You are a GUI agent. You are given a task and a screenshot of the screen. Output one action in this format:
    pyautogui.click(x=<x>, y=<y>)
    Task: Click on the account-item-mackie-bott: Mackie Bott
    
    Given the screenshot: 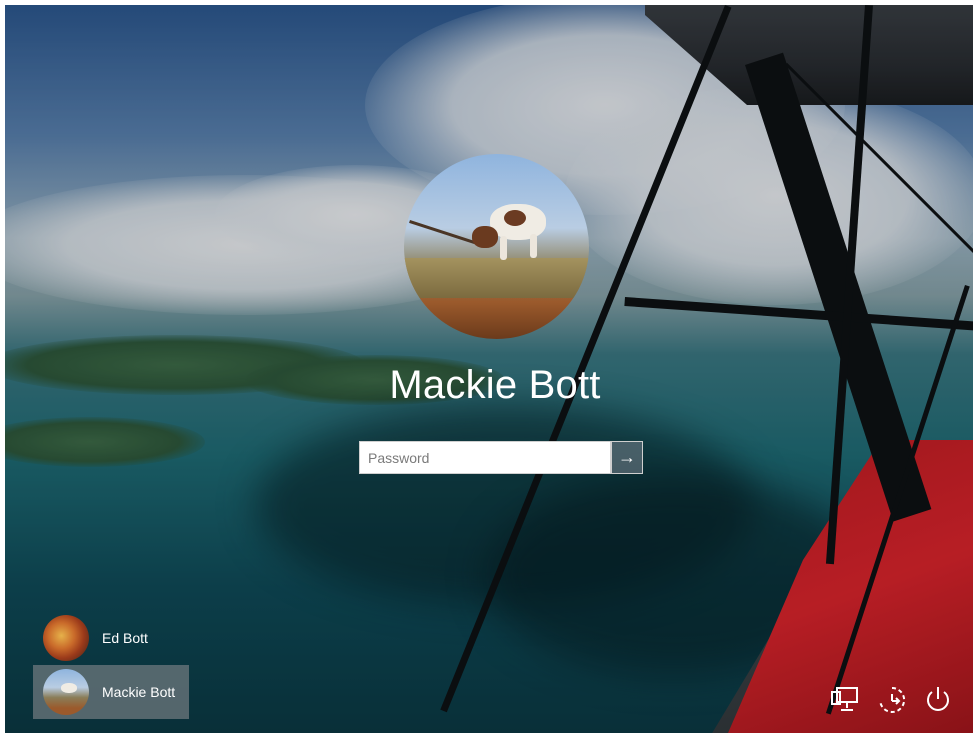 What is the action you would take?
    pyautogui.click(x=111, y=692)
    